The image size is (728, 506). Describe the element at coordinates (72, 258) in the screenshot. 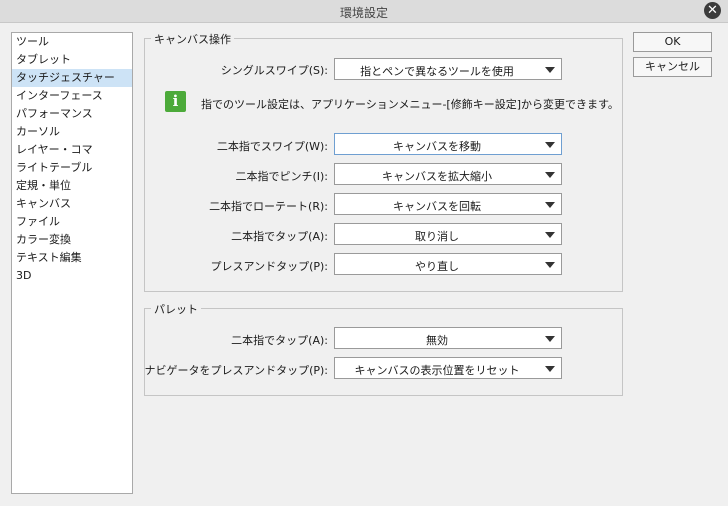

I see `category-item-text-edit: テキスト編集` at that location.